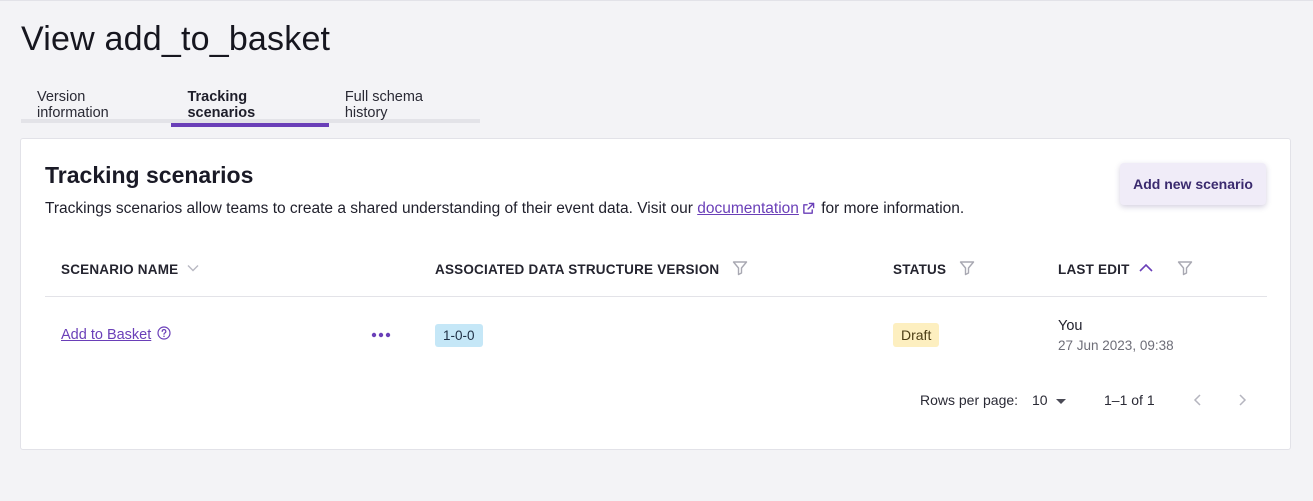 Image resolution: width=1313 pixels, height=501 pixels. I want to click on version-tag: 1-0-0, so click(459, 335).